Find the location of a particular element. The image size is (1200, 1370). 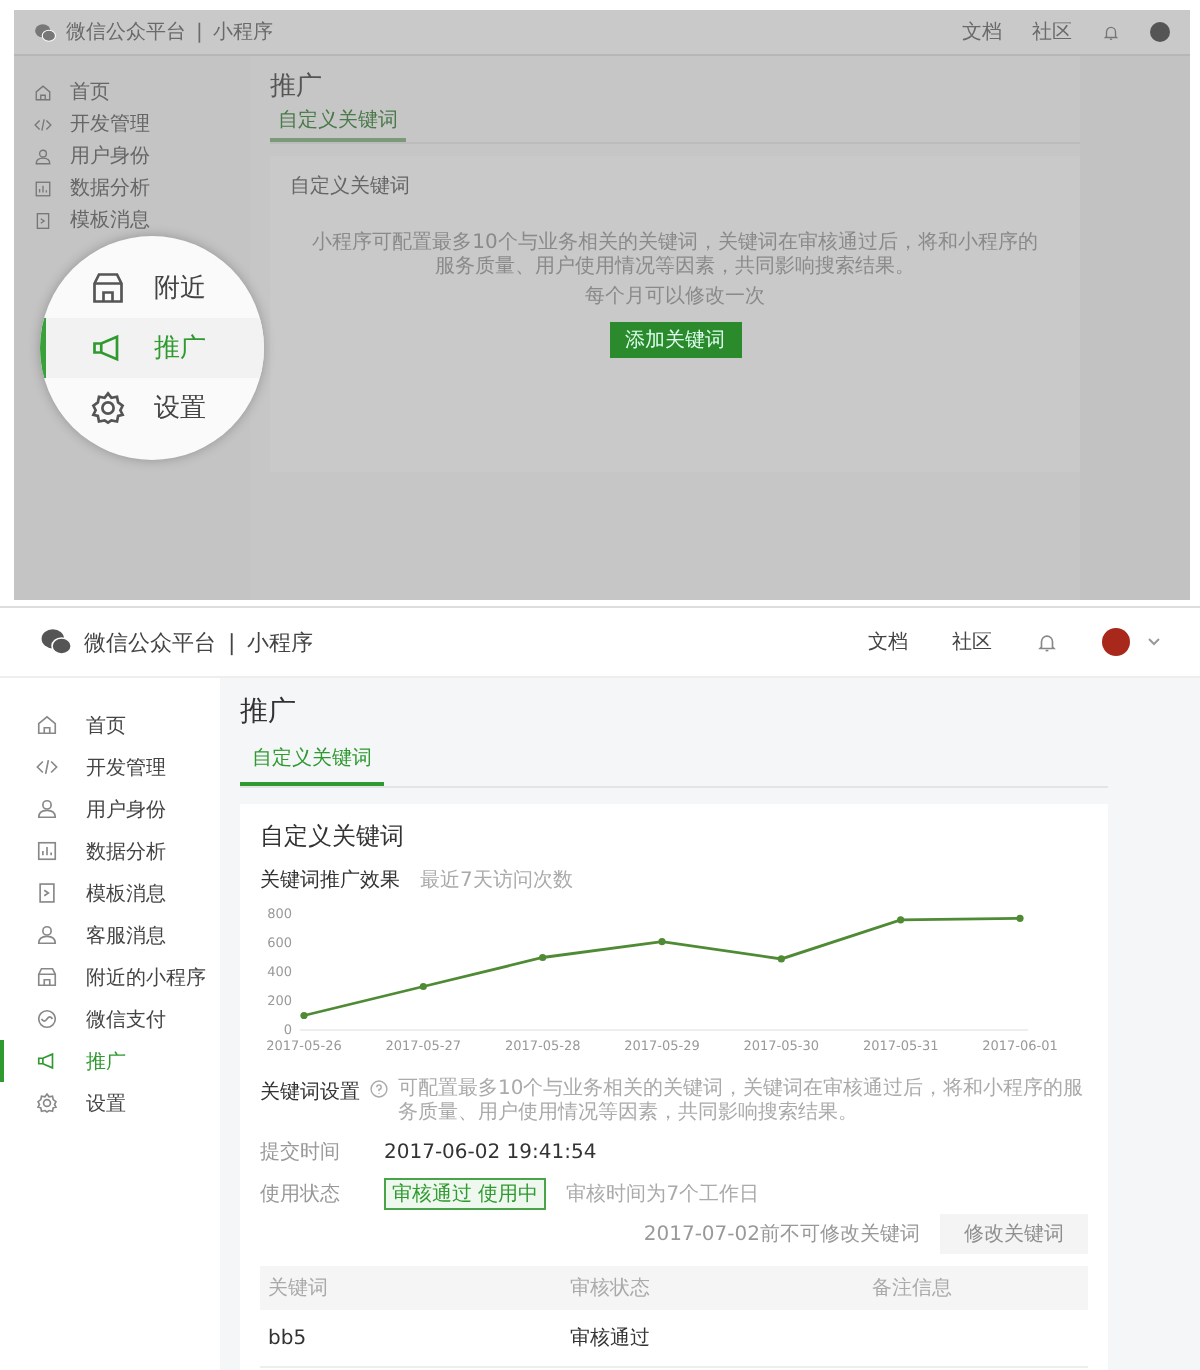

help-icon is located at coordinates (379, 1089).